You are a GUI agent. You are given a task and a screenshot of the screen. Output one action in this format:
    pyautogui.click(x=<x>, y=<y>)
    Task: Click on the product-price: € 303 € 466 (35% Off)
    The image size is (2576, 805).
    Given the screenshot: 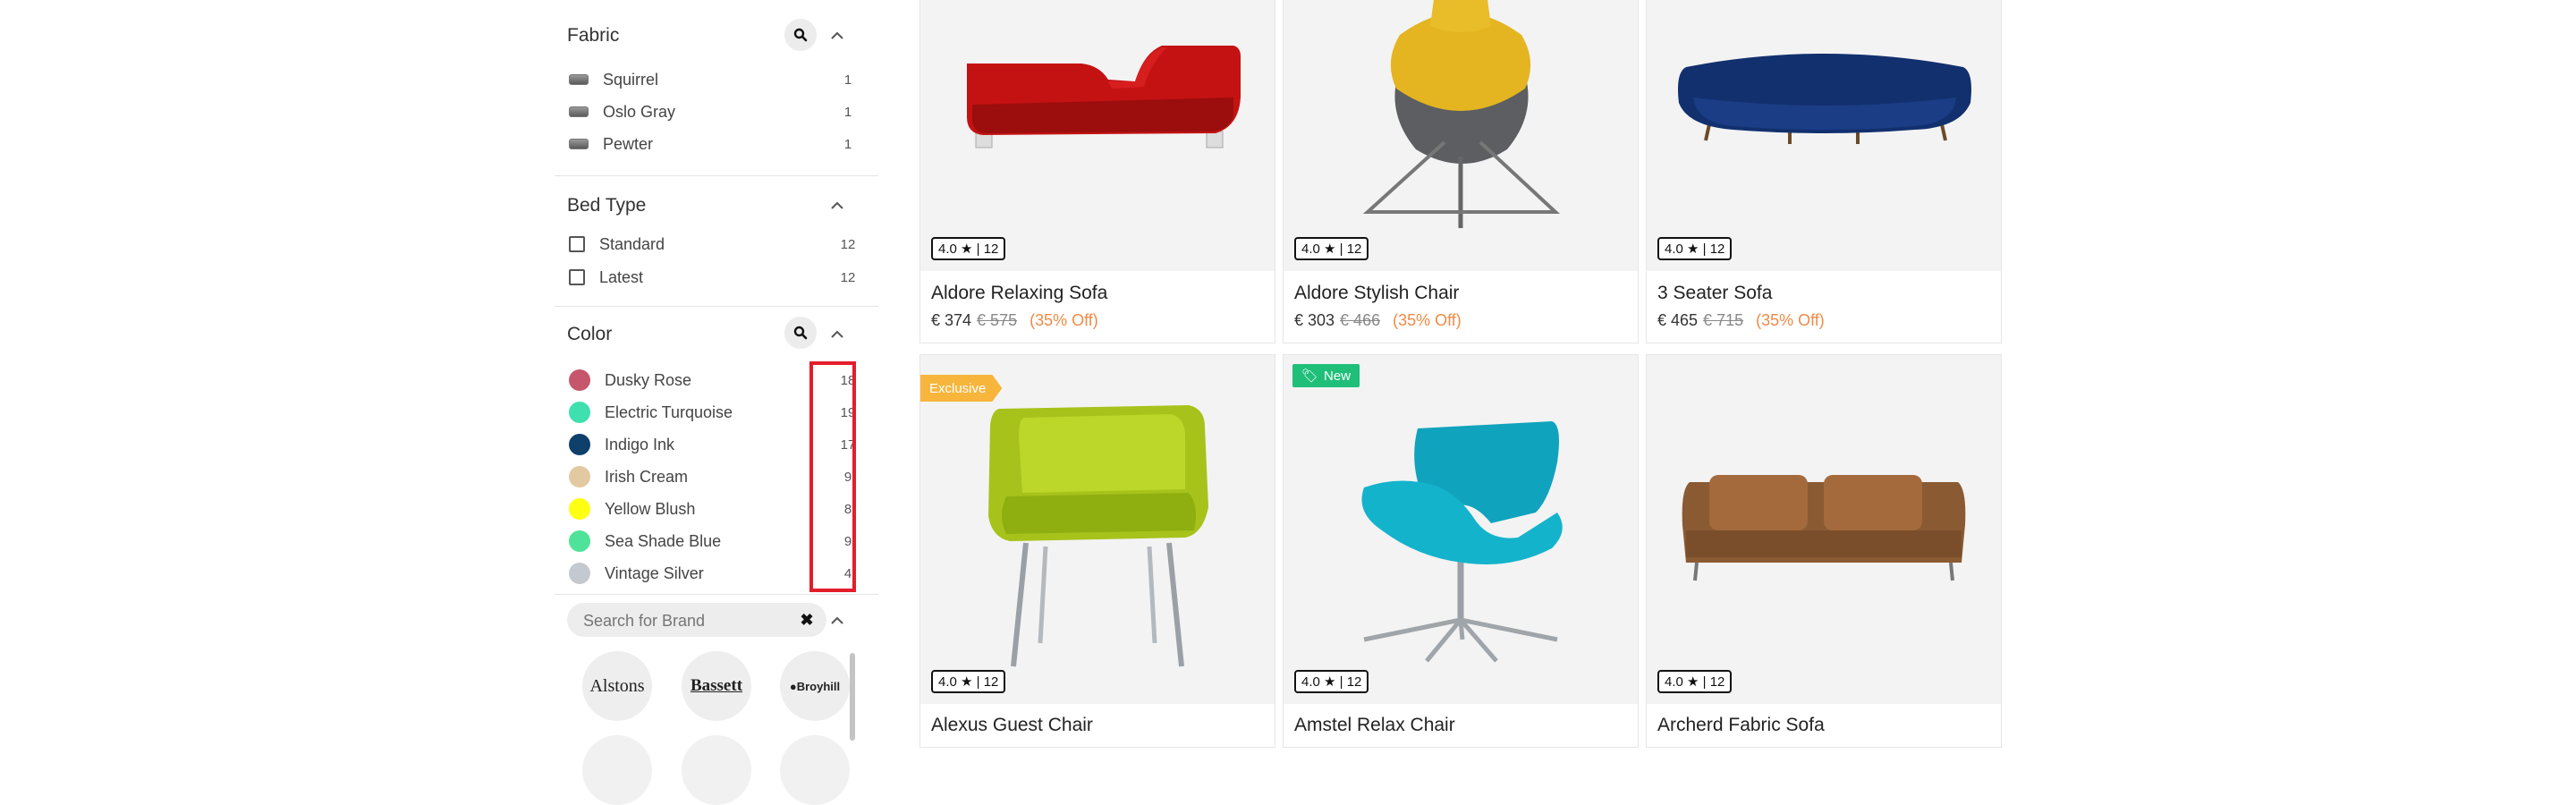 What is the action you would take?
    pyautogui.click(x=1378, y=320)
    